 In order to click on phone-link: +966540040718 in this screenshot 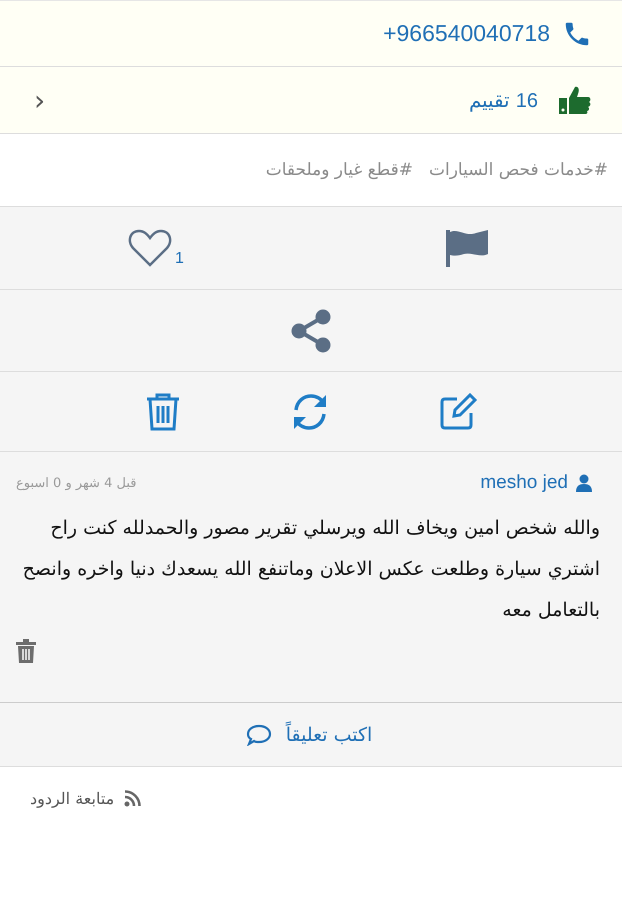, I will do `click(466, 33)`.